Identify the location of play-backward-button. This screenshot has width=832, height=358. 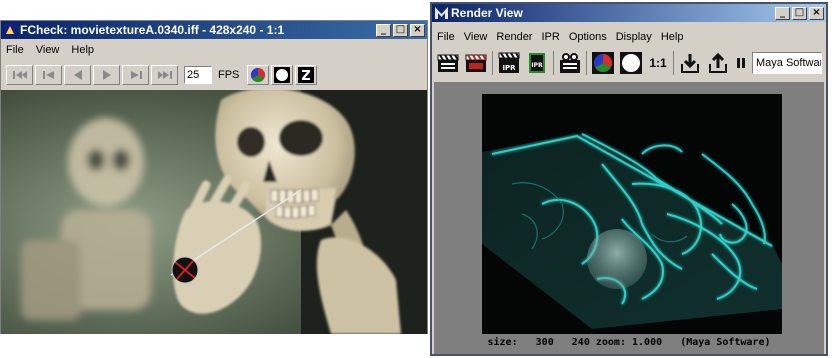
(77, 75).